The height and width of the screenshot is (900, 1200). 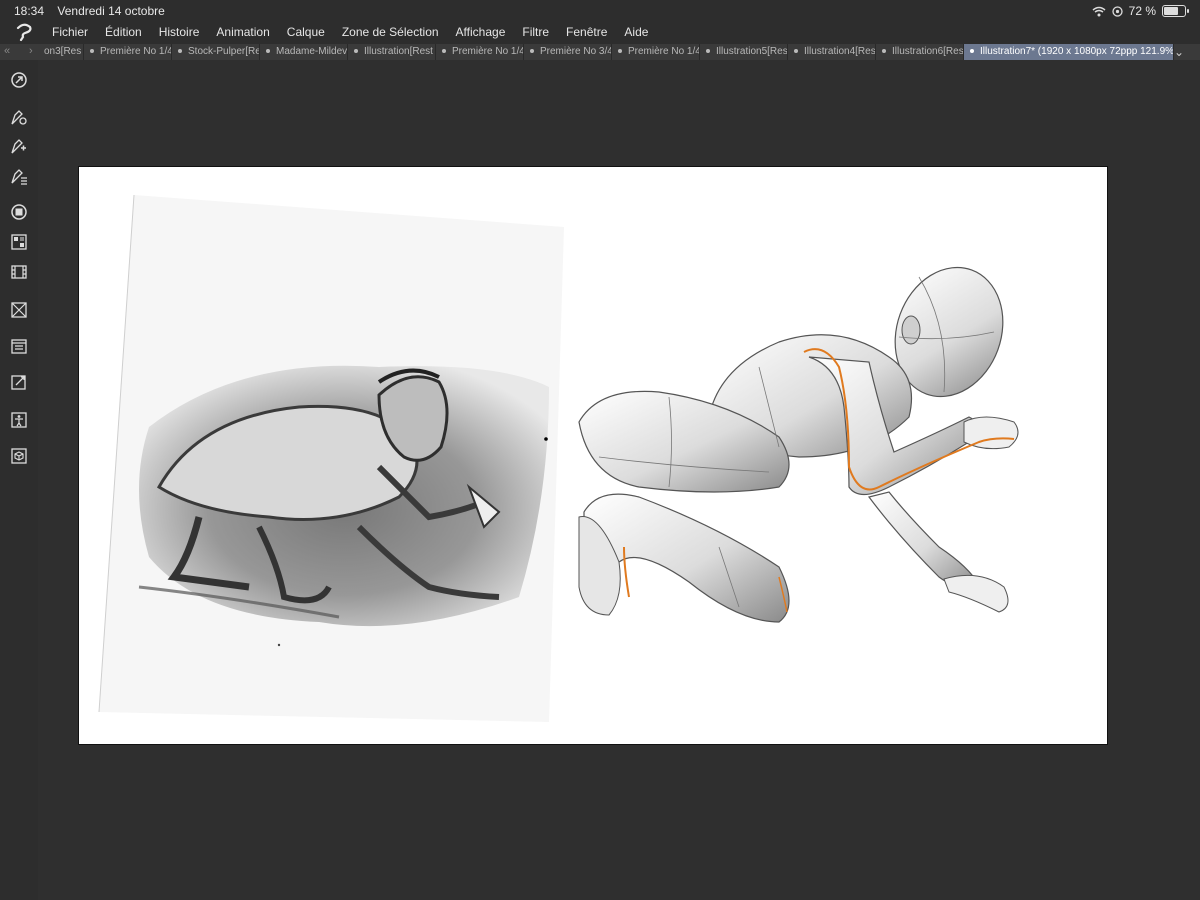 What do you see at coordinates (31, 52) in the screenshot?
I see `chevron-right-icon: ›` at bounding box center [31, 52].